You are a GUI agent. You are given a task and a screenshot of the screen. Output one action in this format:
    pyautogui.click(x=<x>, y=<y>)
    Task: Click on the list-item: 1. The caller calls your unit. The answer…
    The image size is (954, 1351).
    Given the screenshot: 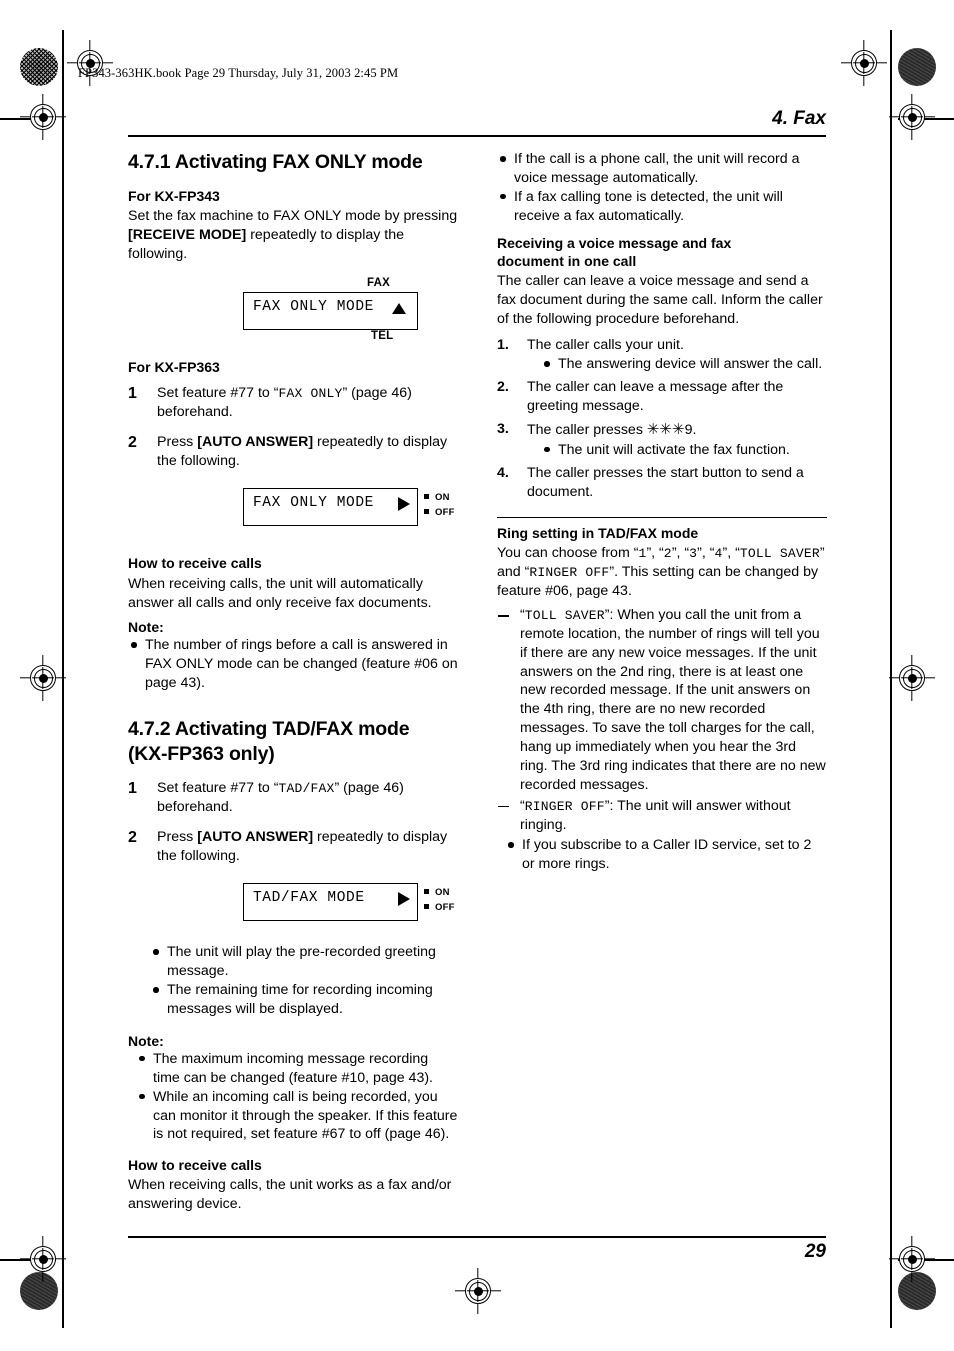 What is the action you would take?
    pyautogui.click(x=662, y=355)
    